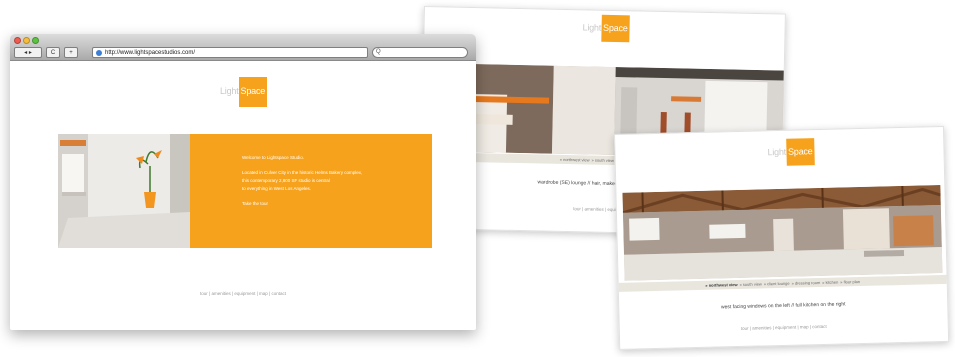 This screenshot has height=357, width=955. Describe the element at coordinates (35, 40) in the screenshot. I see `zoom-window-icon` at that location.